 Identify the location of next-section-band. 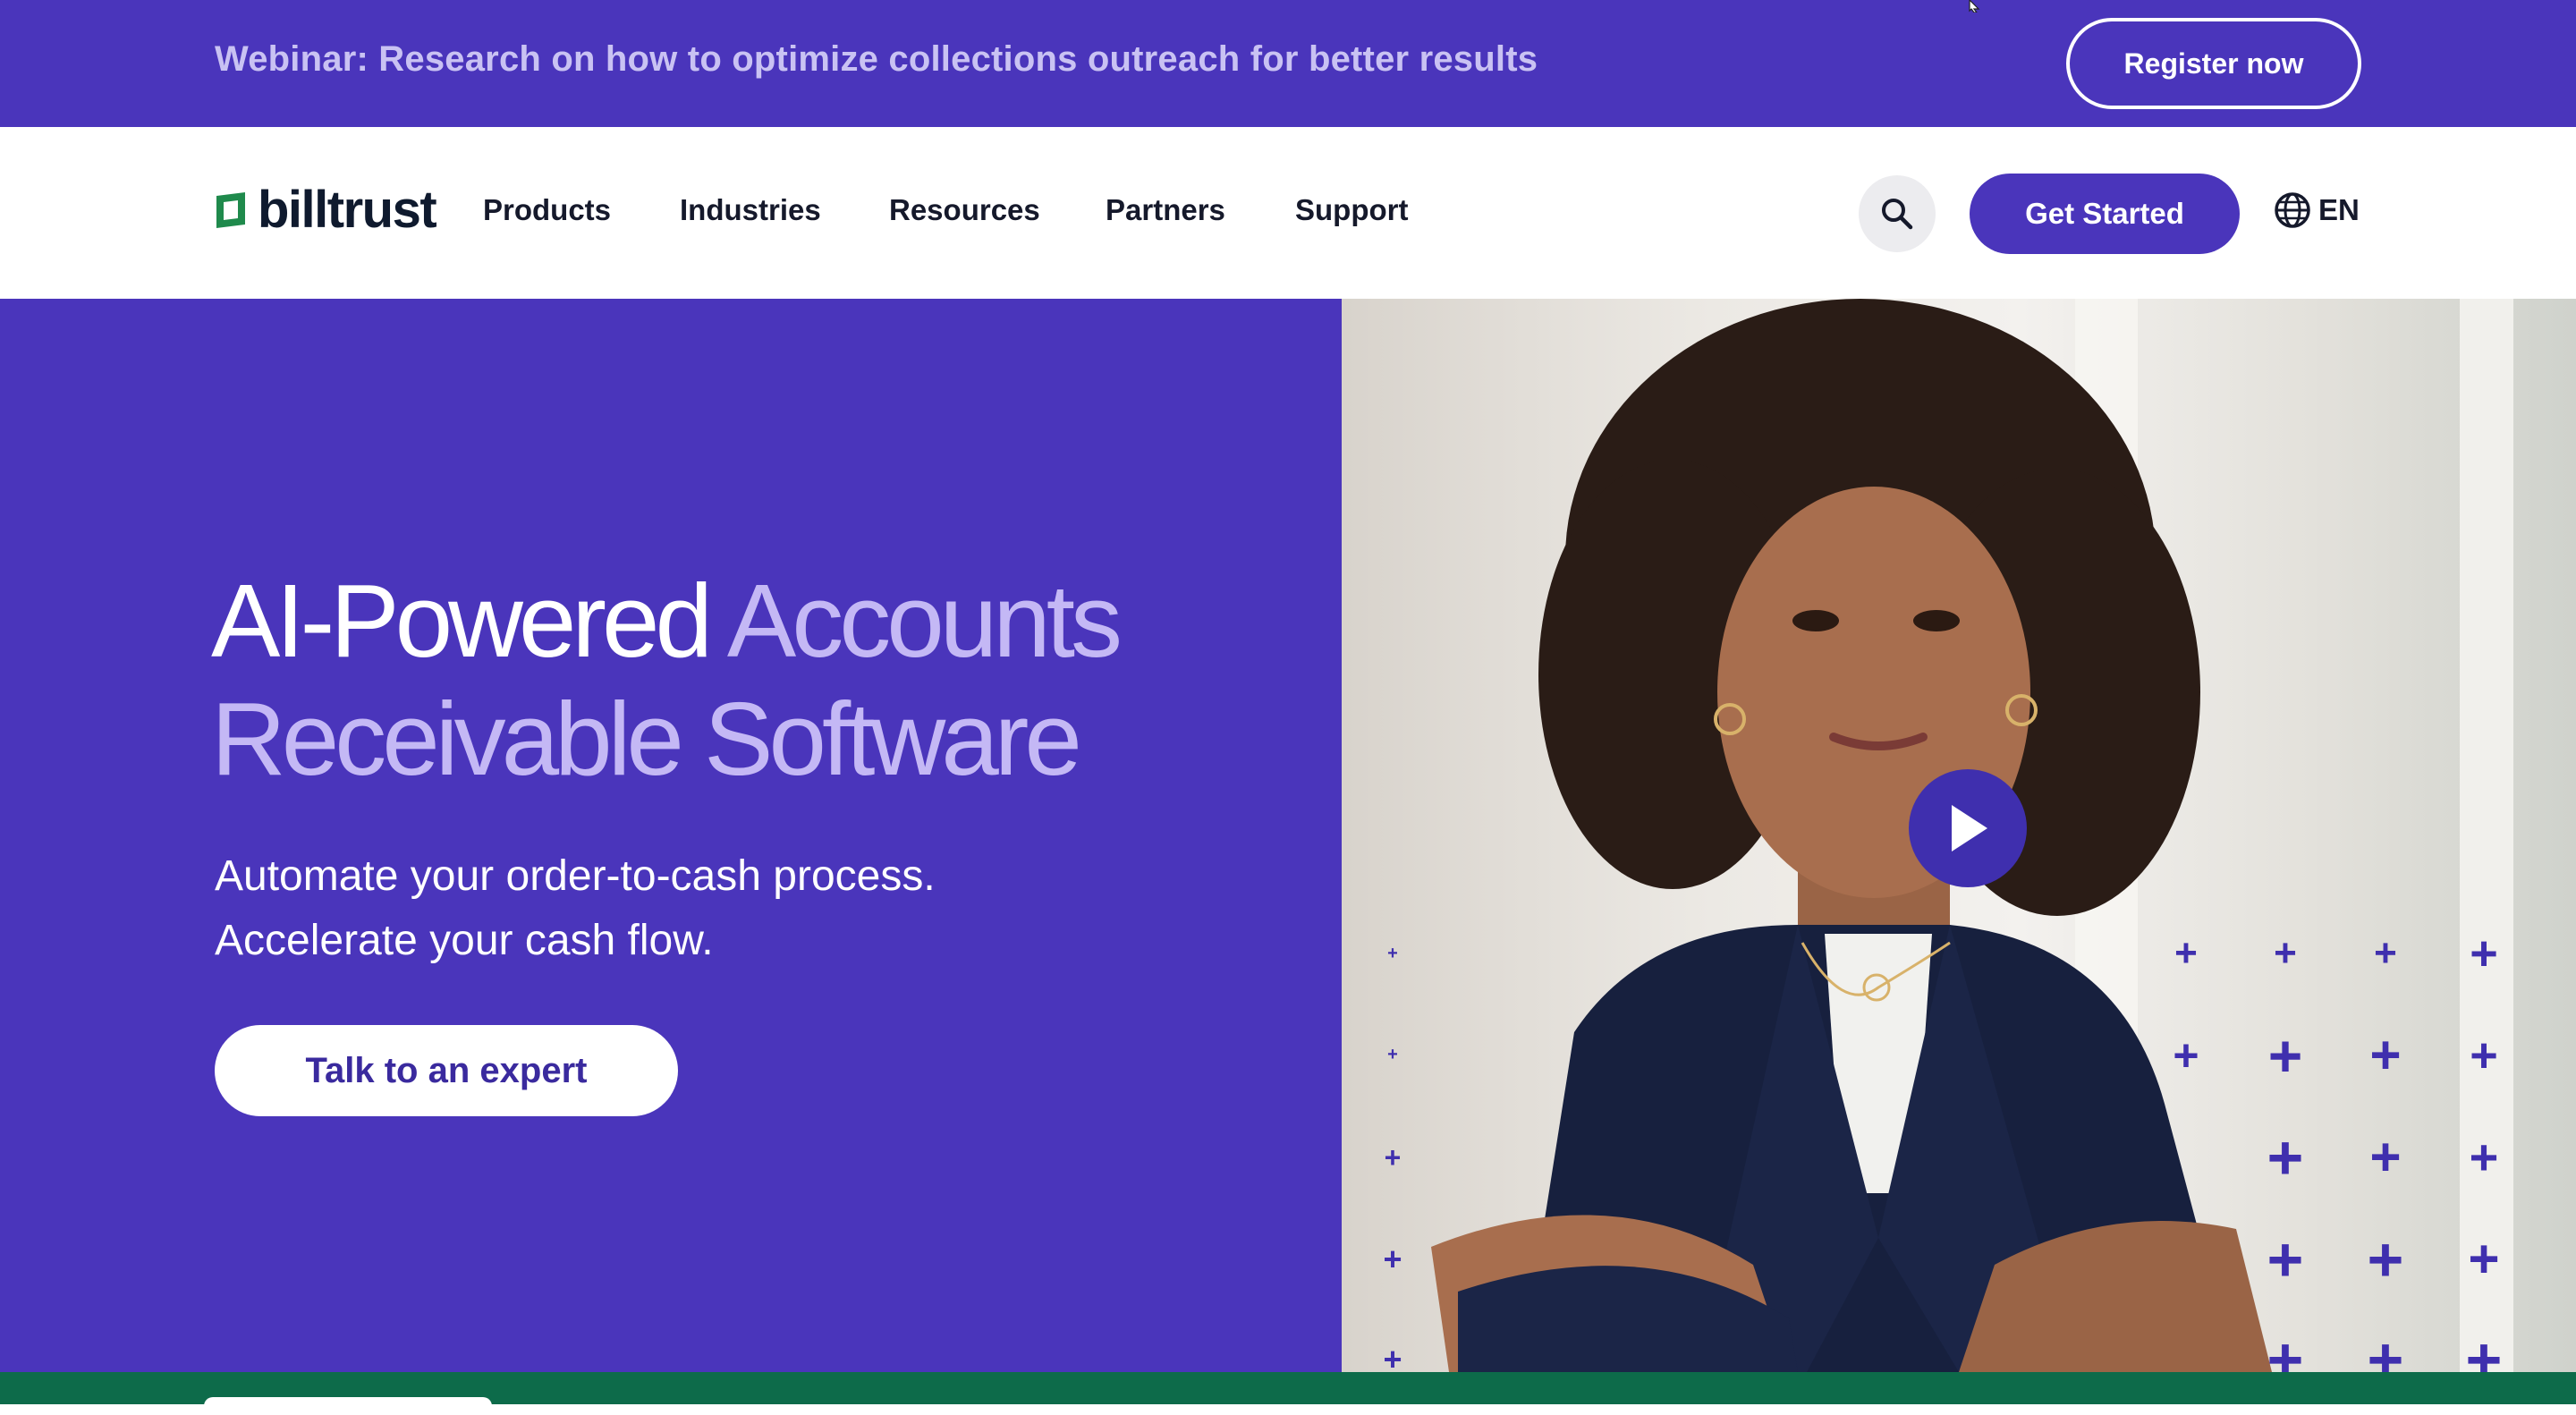
(1288, 1394).